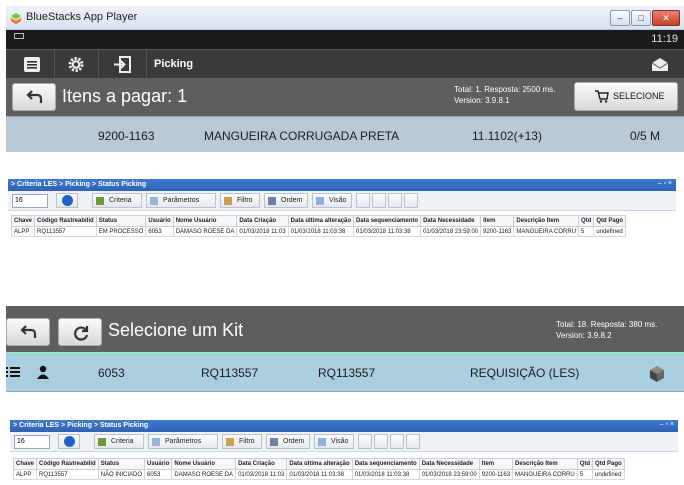  Describe the element at coordinates (586, 231) in the screenshot. I see `table-cell: 5` at that location.